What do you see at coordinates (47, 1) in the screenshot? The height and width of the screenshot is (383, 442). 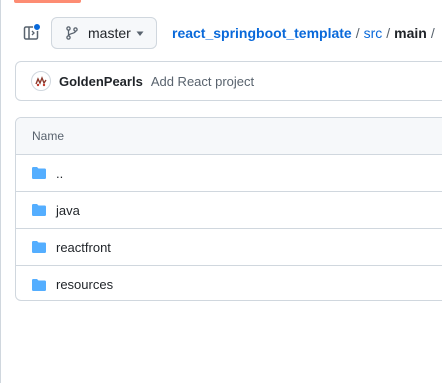 I see `active-tab-indicator` at bounding box center [47, 1].